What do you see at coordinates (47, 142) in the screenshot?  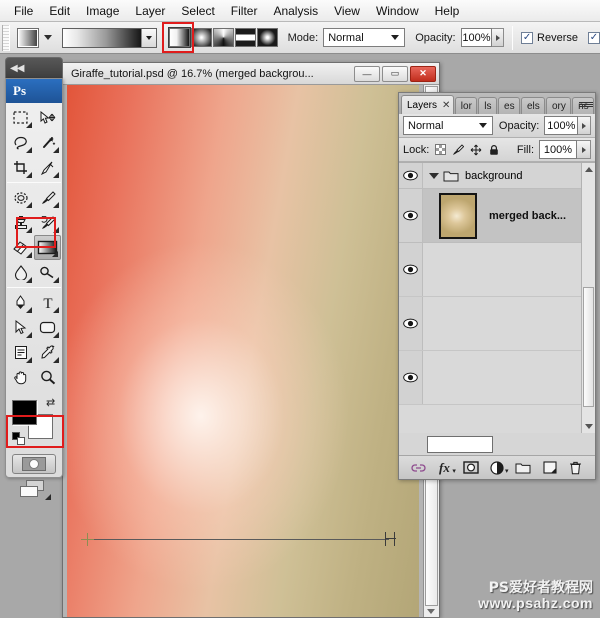 I see `magic-wand-tool` at bounding box center [47, 142].